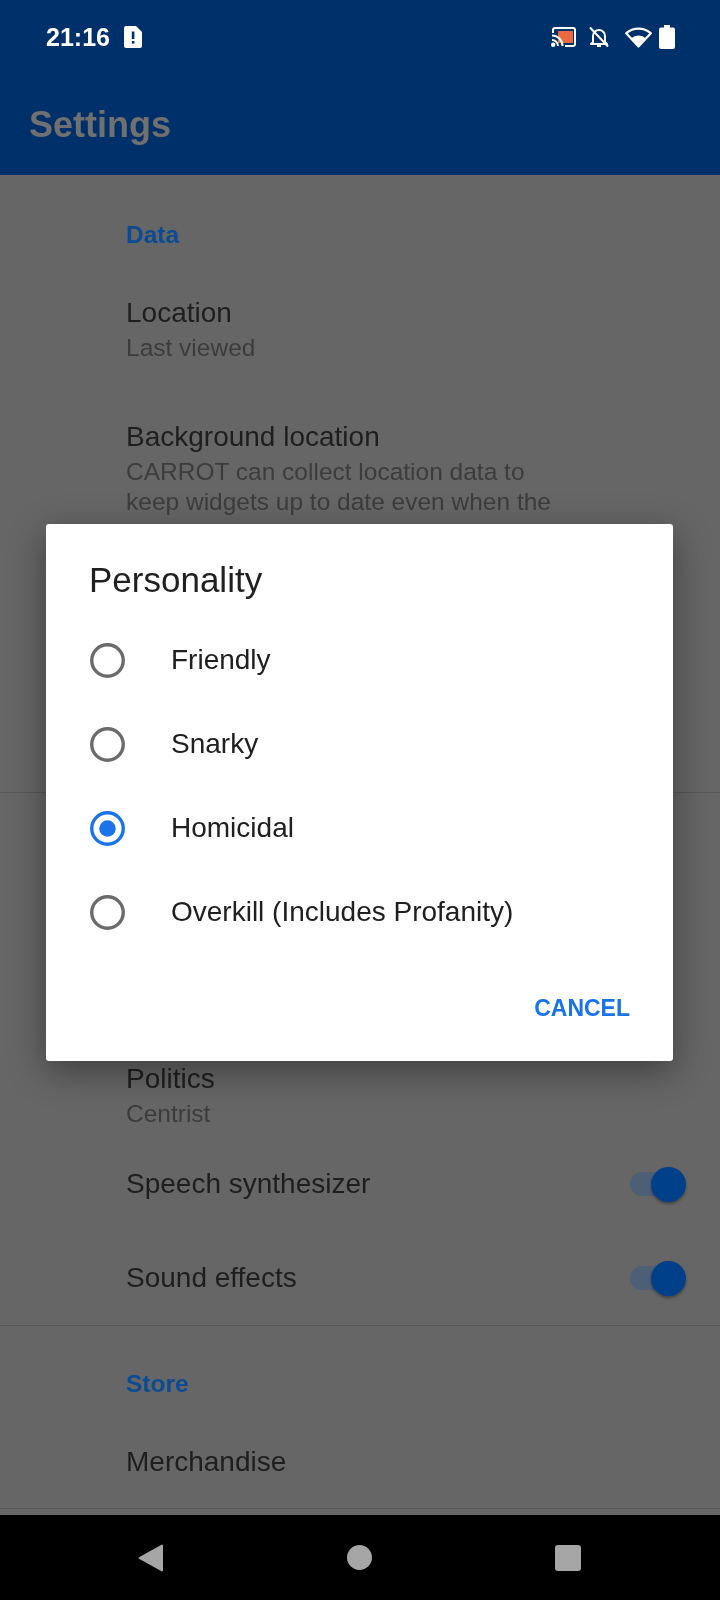 This screenshot has height=1600, width=720. What do you see at coordinates (582, 1008) in the screenshot?
I see `dialog-button: CANCEL` at bounding box center [582, 1008].